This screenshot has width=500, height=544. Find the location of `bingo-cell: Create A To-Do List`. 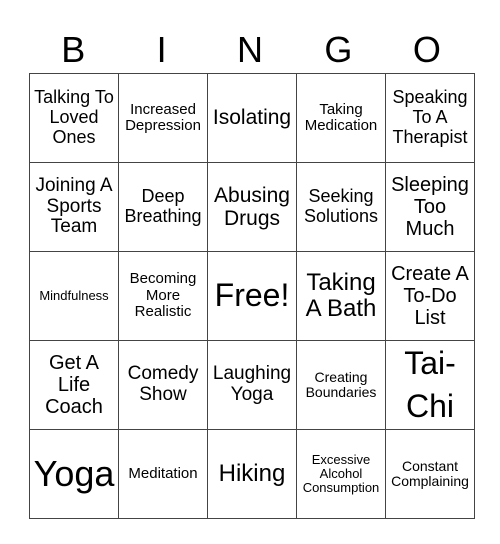

bingo-cell: Create A To-Do List is located at coordinates (430, 296).